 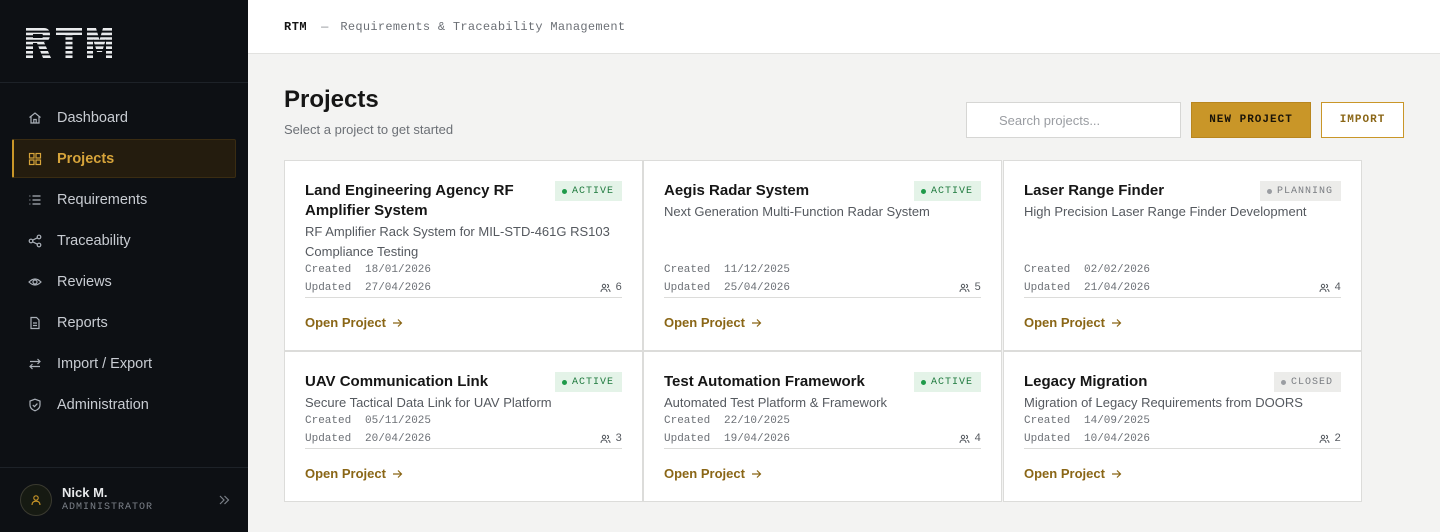 What do you see at coordinates (331, 99) in the screenshot?
I see `page-title: Projects` at bounding box center [331, 99].